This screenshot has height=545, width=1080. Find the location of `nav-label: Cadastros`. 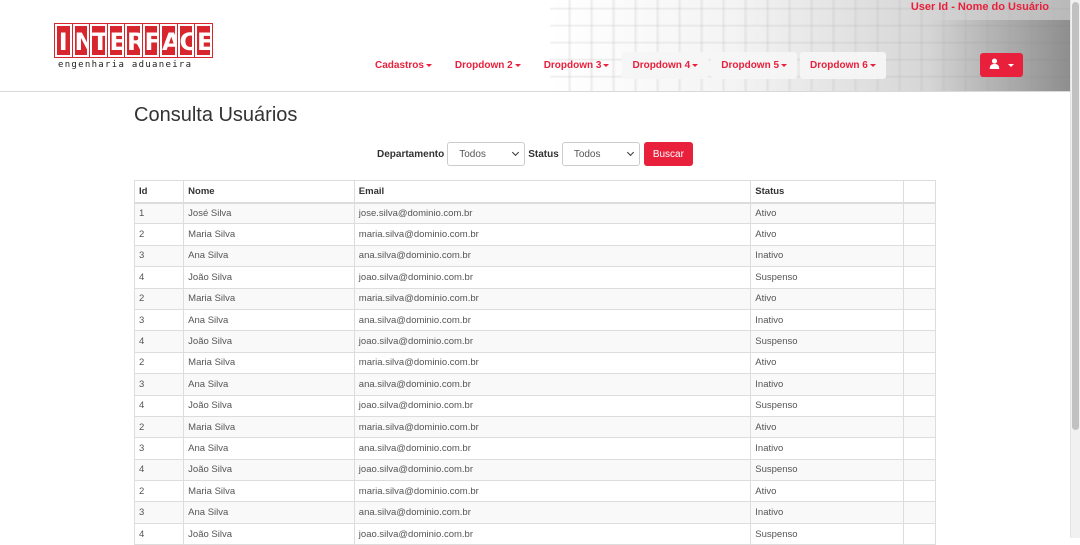

nav-label: Cadastros is located at coordinates (399, 65).